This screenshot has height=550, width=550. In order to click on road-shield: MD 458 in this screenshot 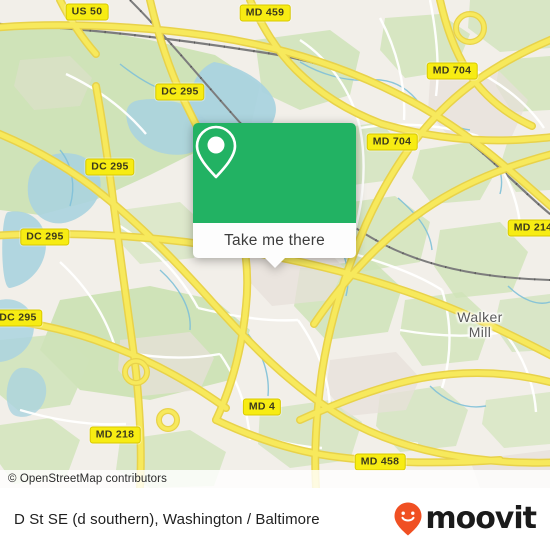, I will do `click(380, 462)`.